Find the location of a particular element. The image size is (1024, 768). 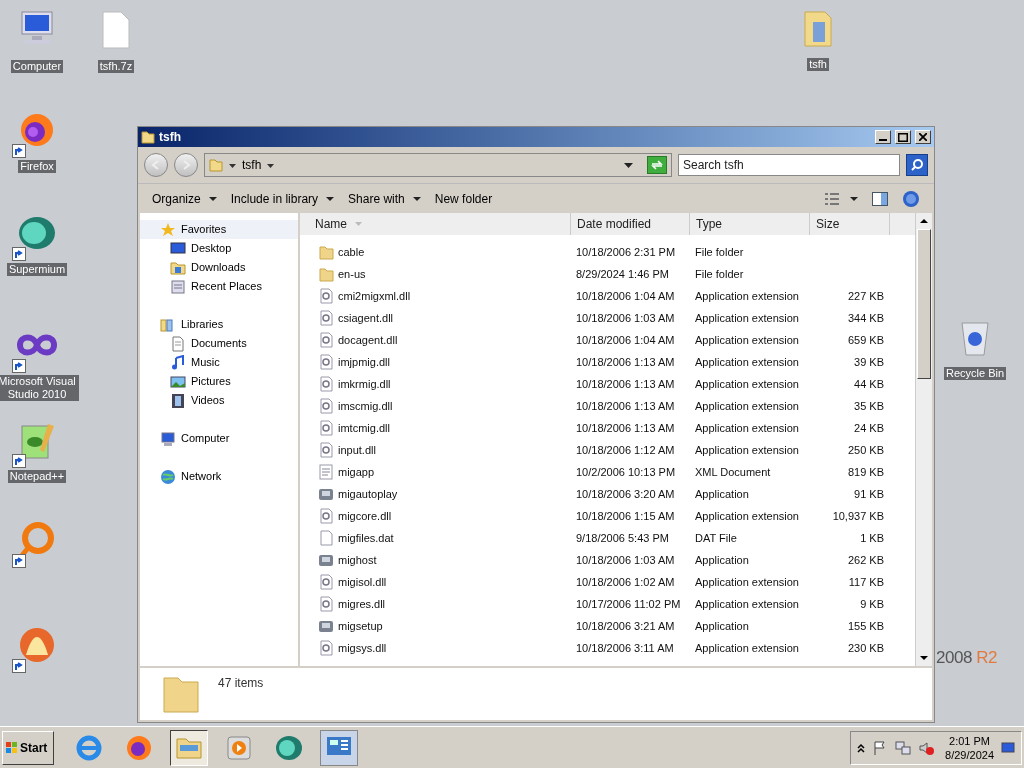

file-name: migautoplay is located at coordinates (368, 494).